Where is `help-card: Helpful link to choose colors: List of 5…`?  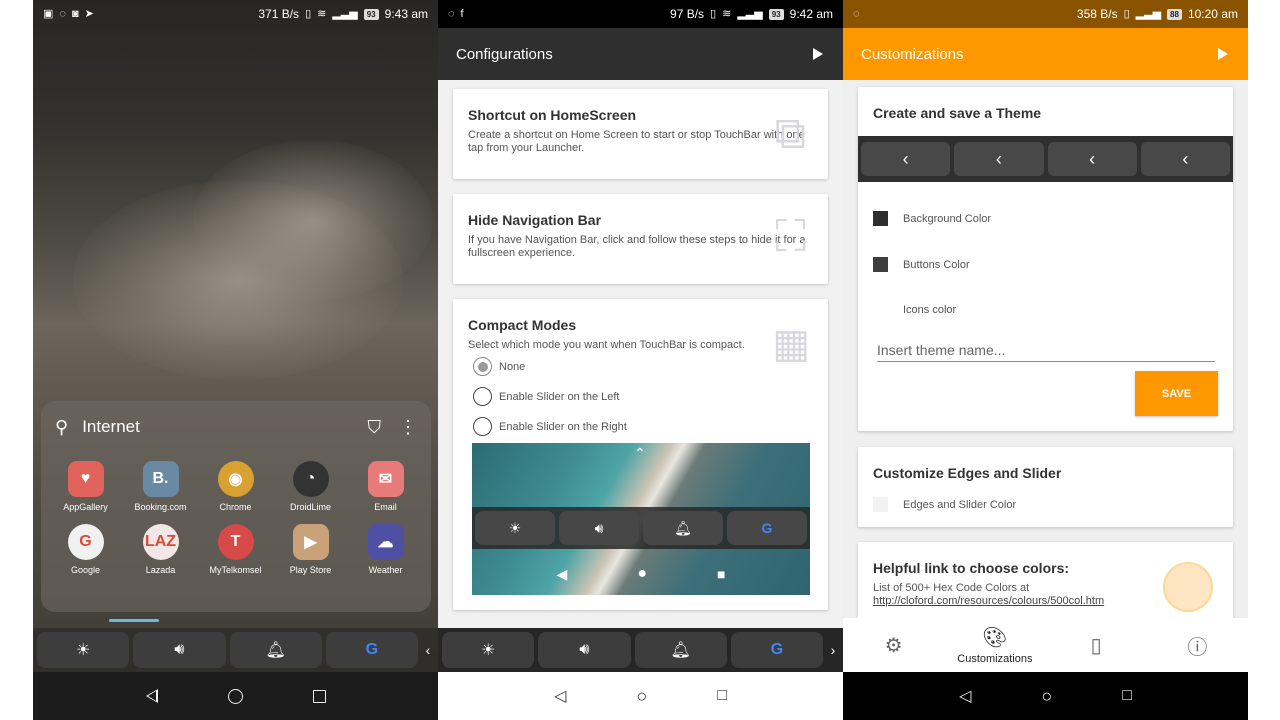
help-card: Helpful link to choose colors: List of 5… is located at coordinates (1045, 582).